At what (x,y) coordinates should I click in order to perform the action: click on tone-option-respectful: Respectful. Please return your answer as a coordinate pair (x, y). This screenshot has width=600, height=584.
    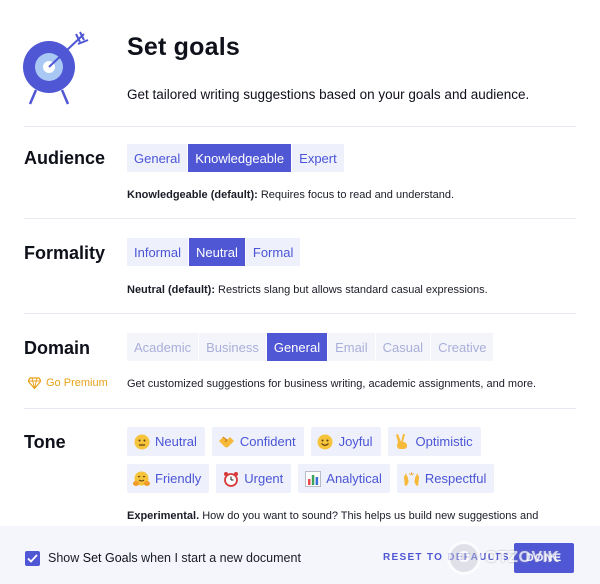
    Looking at the image, I should click on (445, 478).